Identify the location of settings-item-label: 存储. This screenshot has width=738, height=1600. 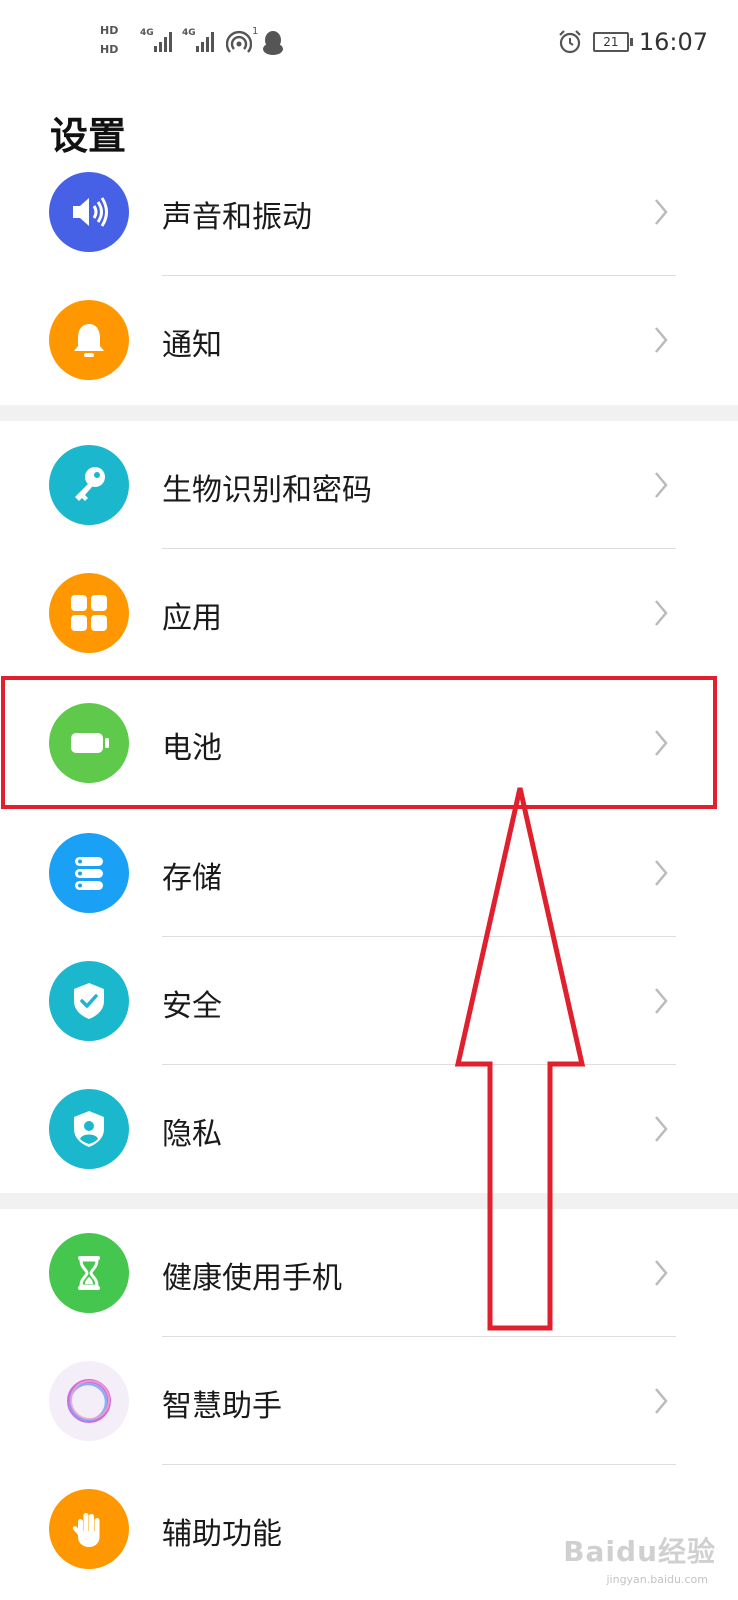
(192, 878).